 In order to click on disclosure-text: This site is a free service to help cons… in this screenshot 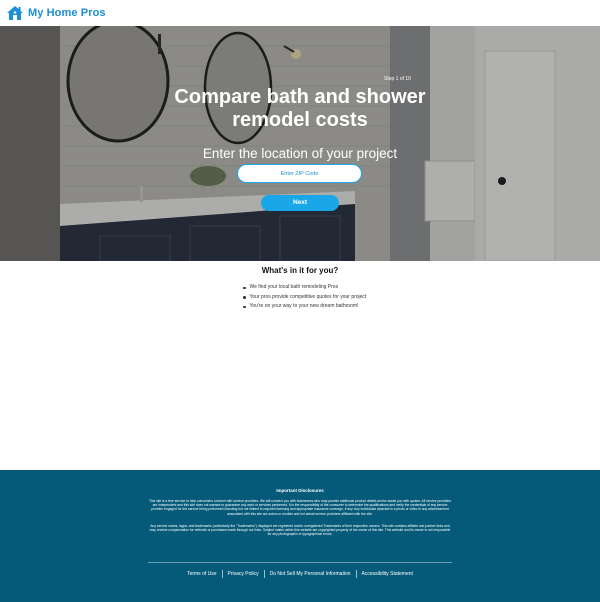, I will do `click(300, 507)`.